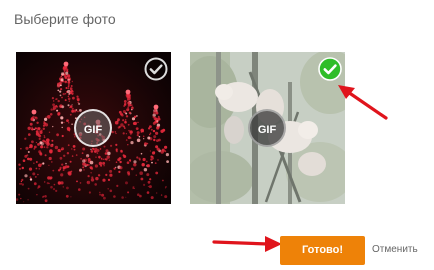 The width and height of the screenshot is (434, 270). Describe the element at coordinates (395, 249) in the screenshot. I see `cancel-link: Отменить` at that location.